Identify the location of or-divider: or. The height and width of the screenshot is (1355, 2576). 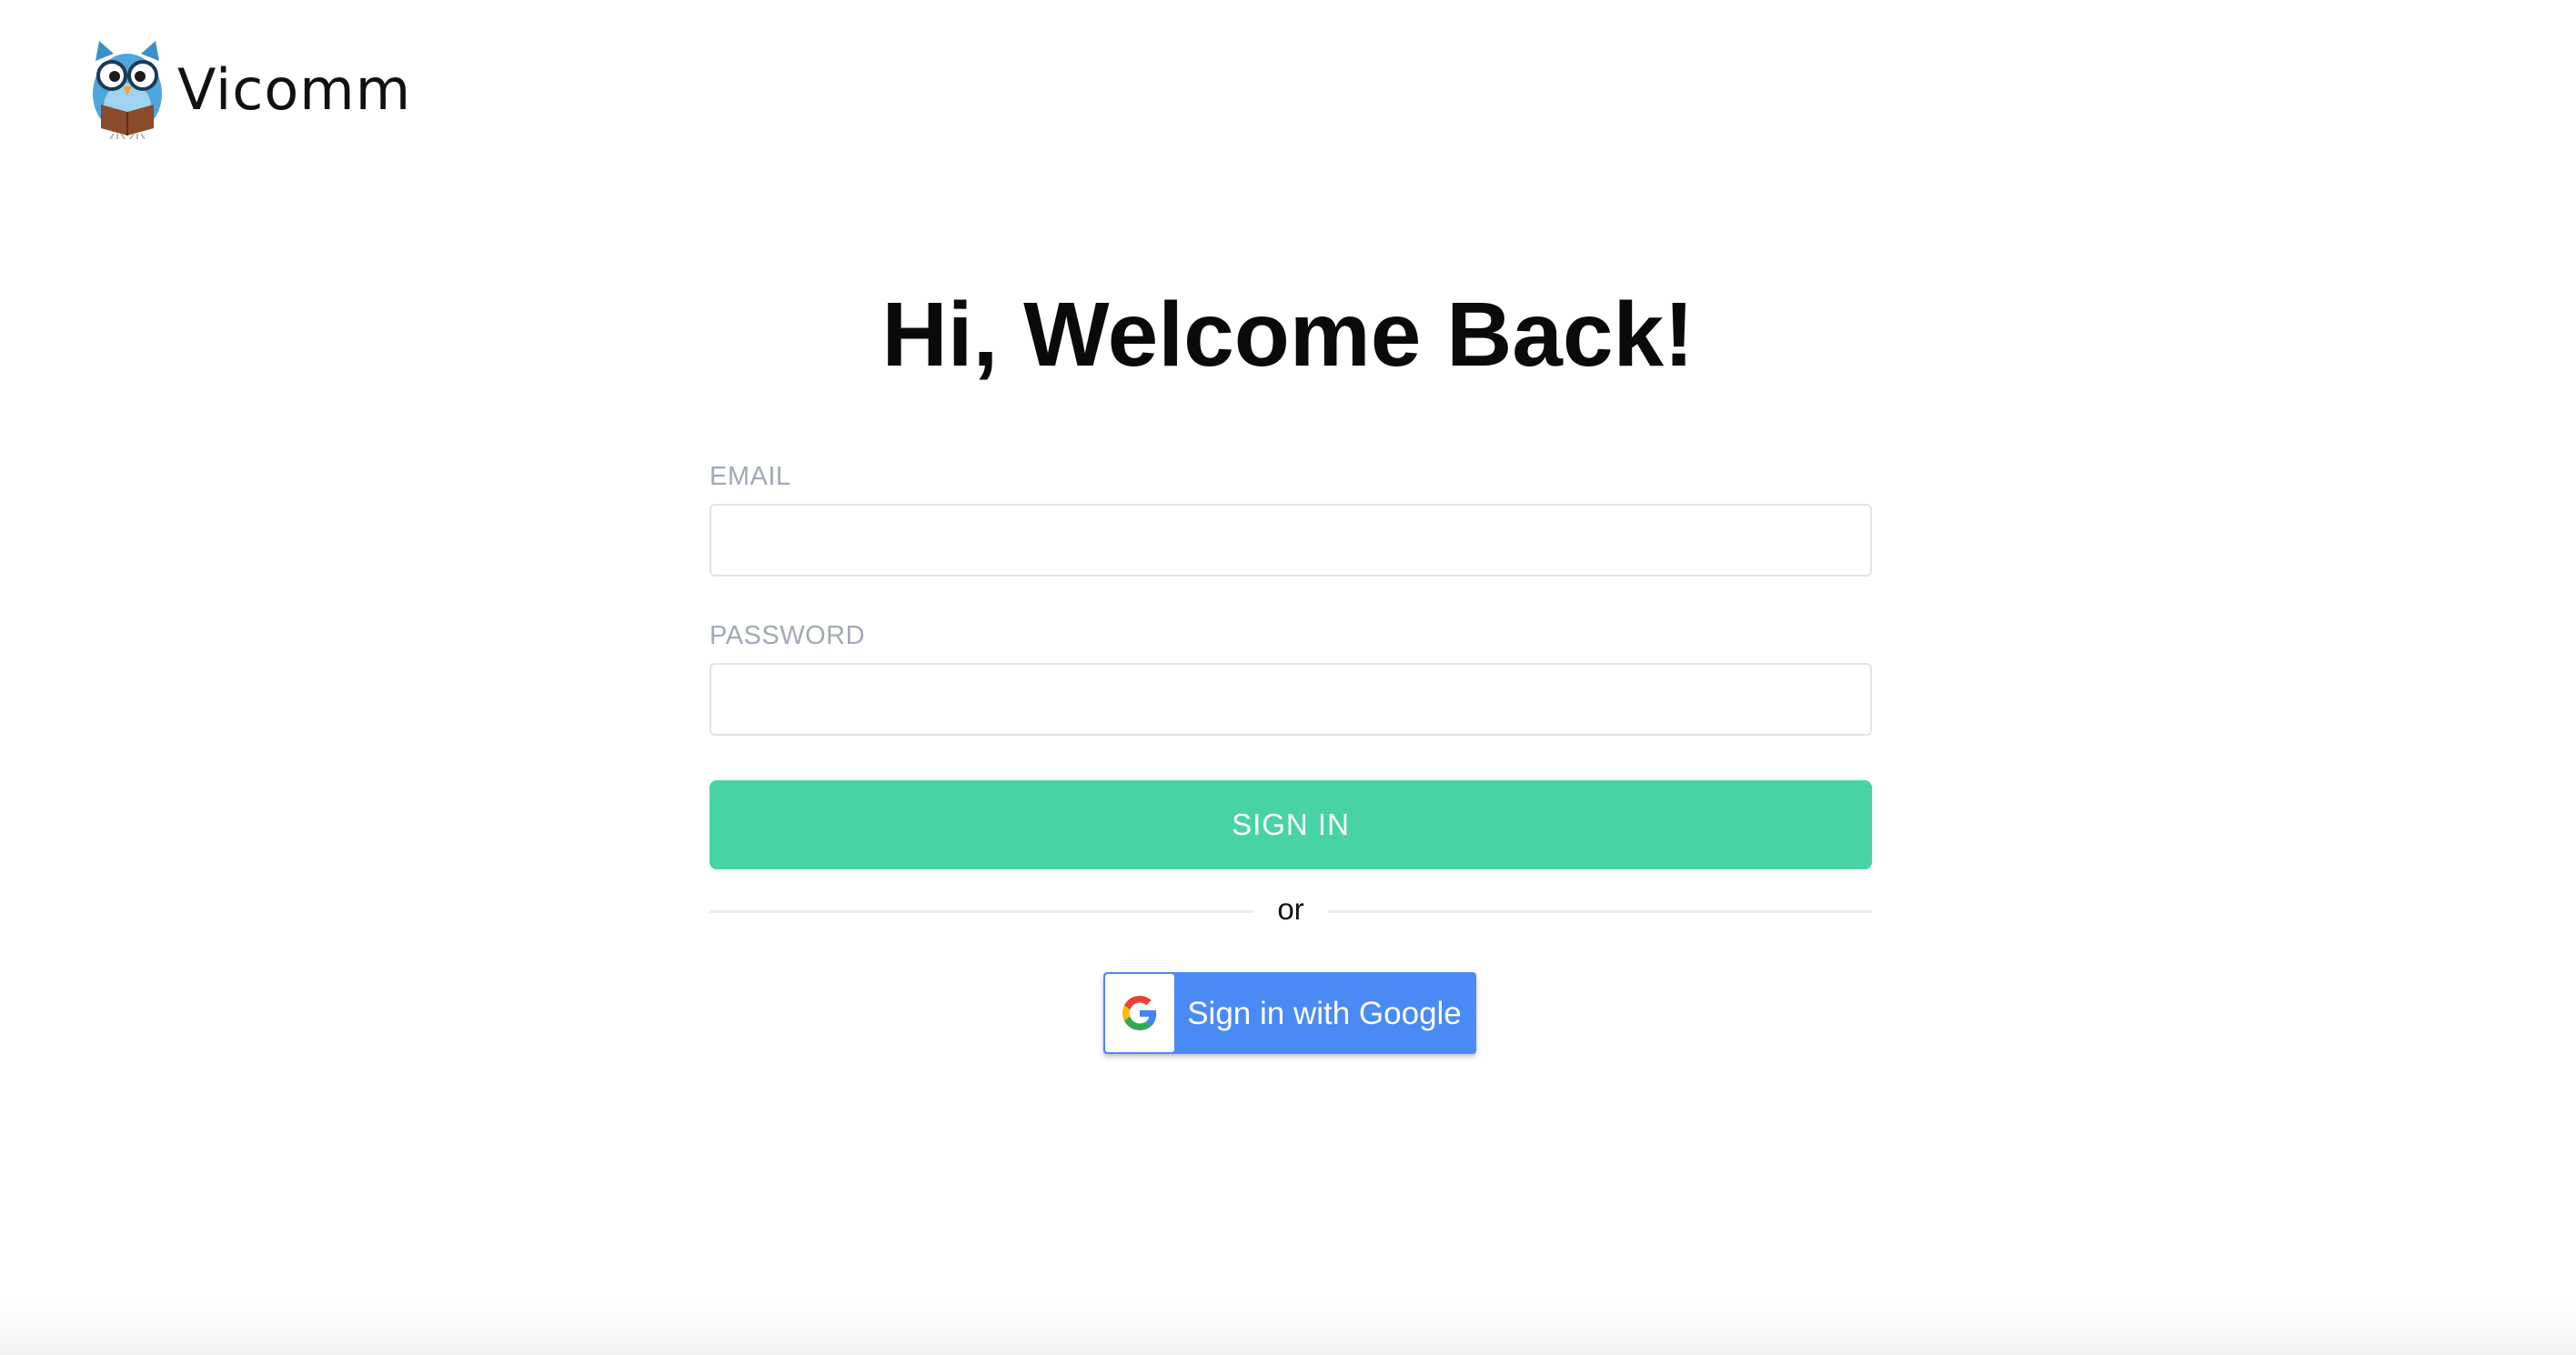
(1290, 910).